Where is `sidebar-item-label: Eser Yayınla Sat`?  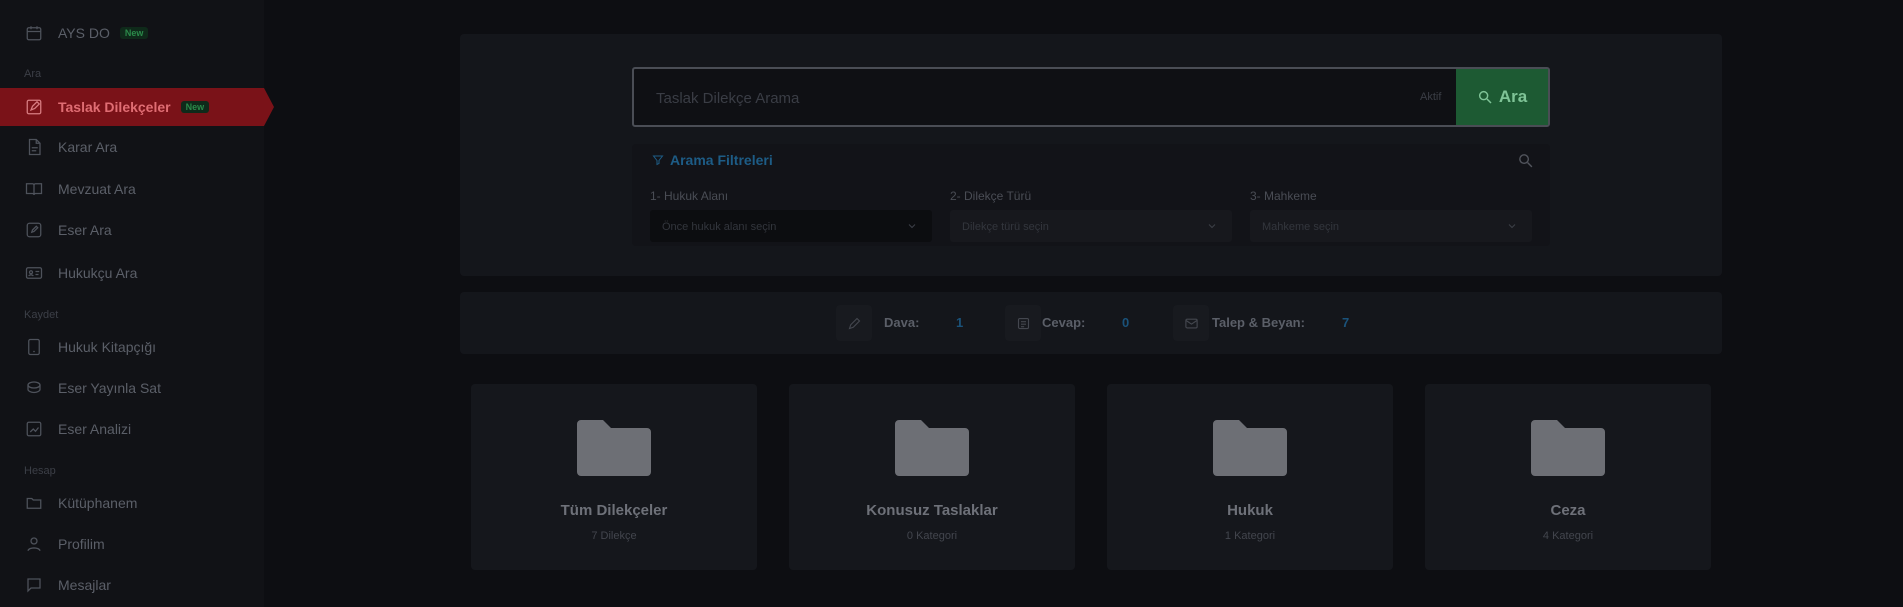 sidebar-item-label: Eser Yayınla Sat is located at coordinates (109, 388).